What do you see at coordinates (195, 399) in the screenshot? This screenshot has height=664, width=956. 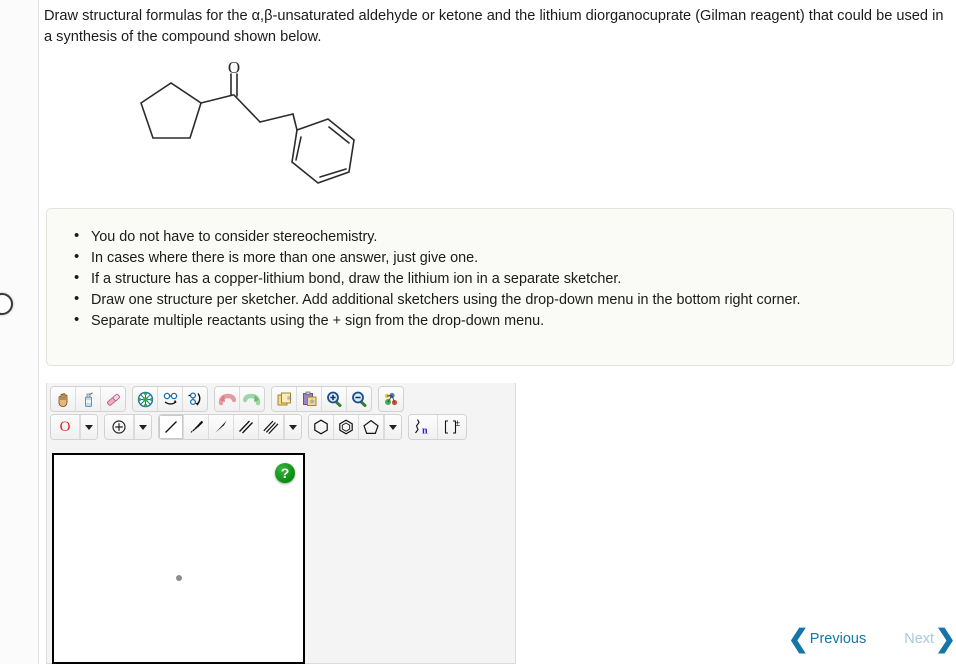 I see `rotate-icon` at bounding box center [195, 399].